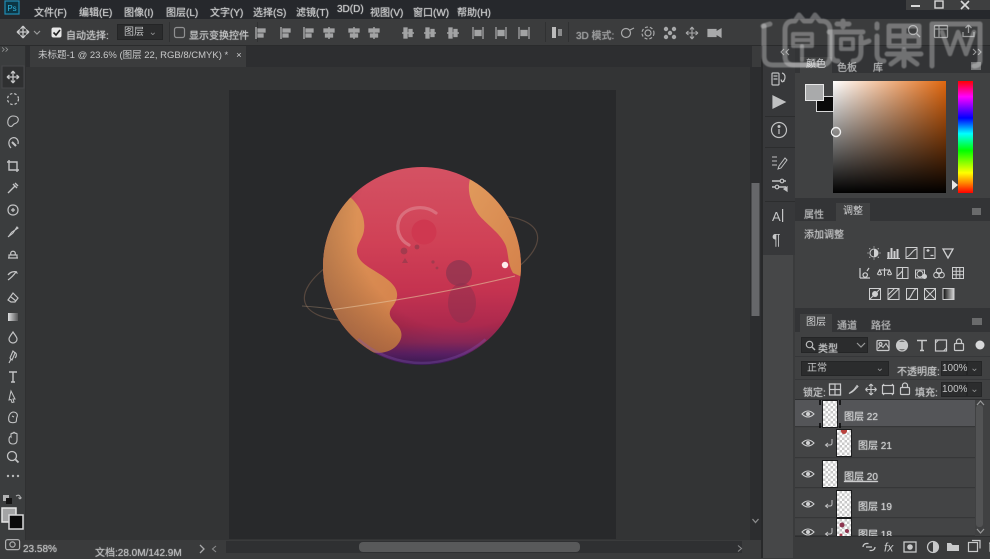  I want to click on svg-text: fx, so click(889, 548).